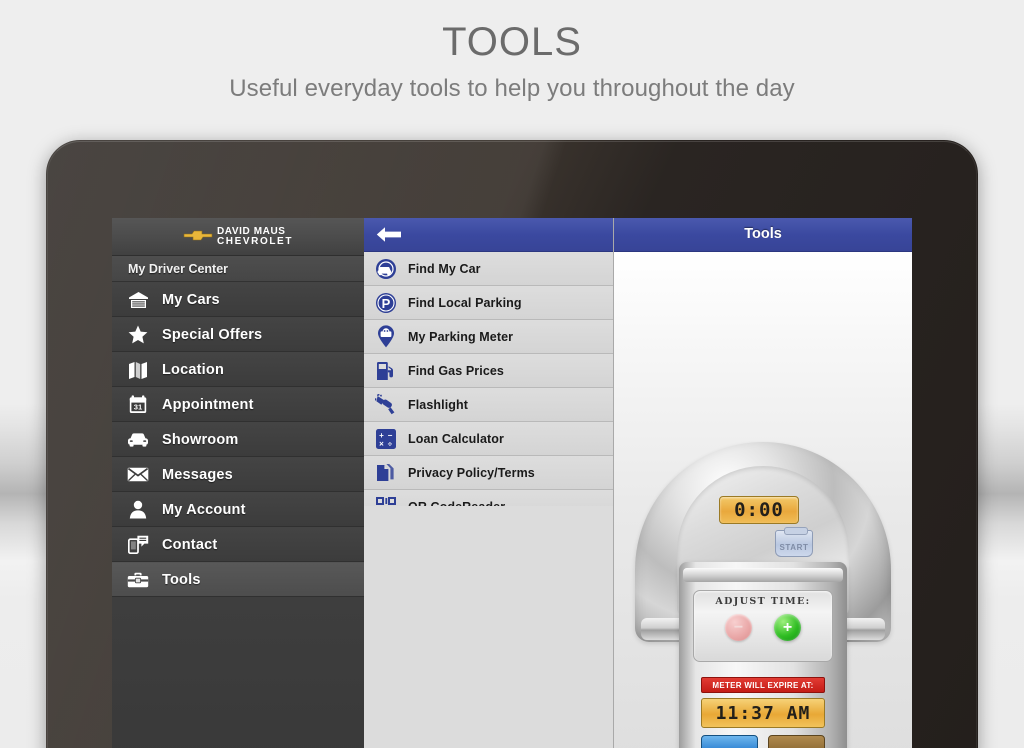 This screenshot has height=748, width=1024. What do you see at coordinates (198, 237) in the screenshot?
I see `chevrolet-bowtie-icon` at bounding box center [198, 237].